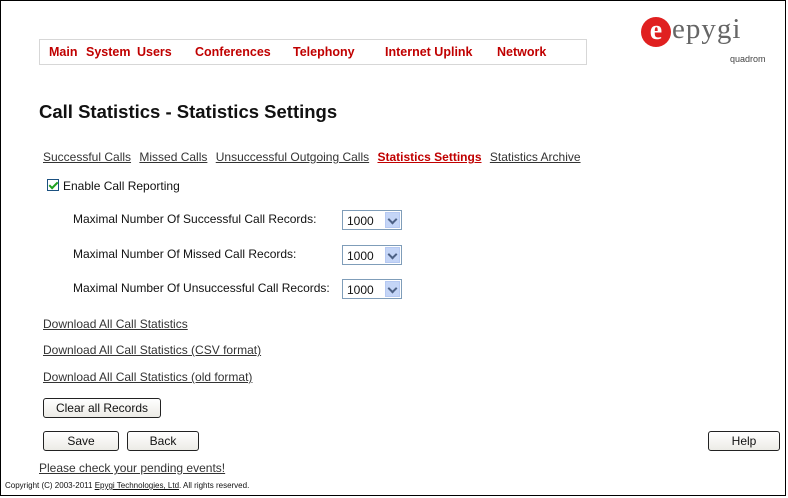  I want to click on logo-wordmark: epygi, so click(707, 29).